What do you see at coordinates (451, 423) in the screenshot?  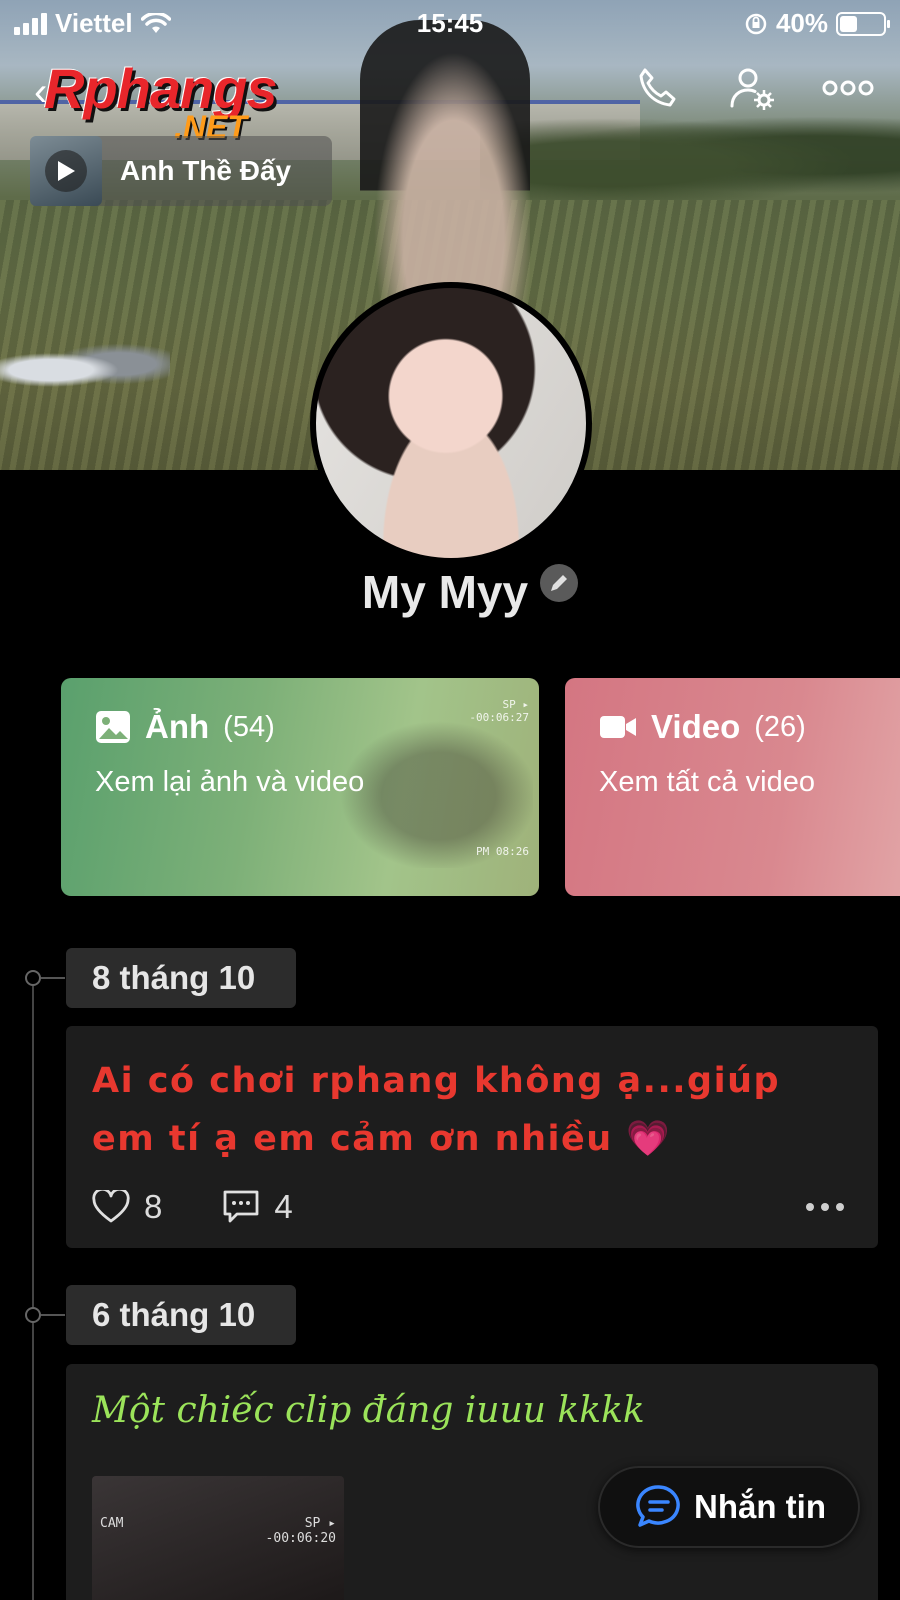 I see `avatar` at bounding box center [451, 423].